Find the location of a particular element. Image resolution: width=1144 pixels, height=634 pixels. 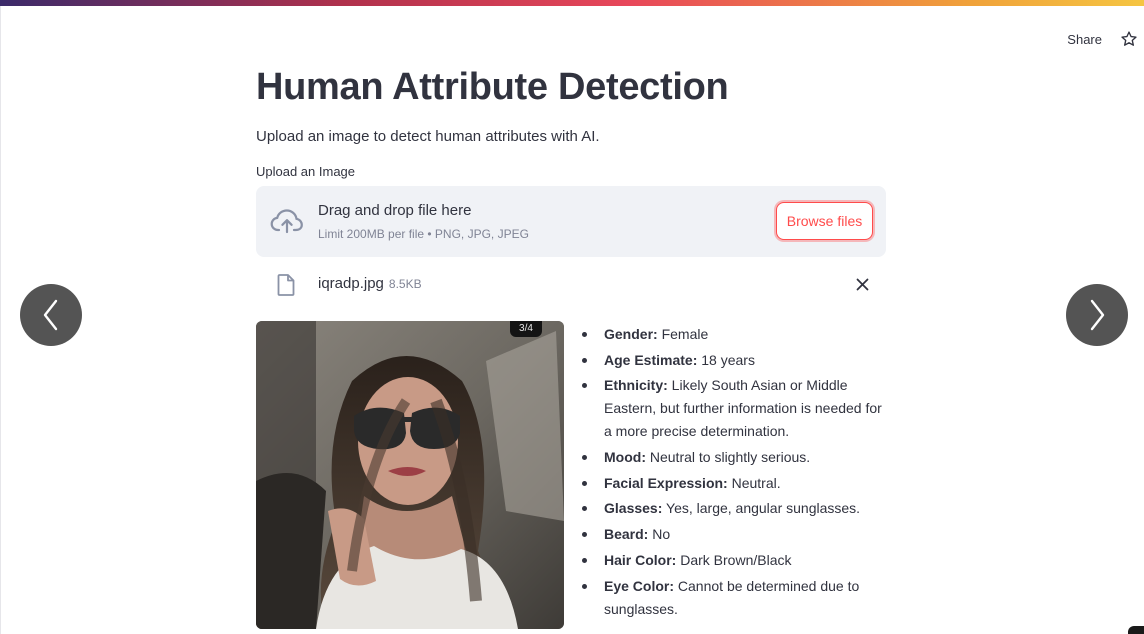

cloud-upload-icon is located at coordinates (286, 221).